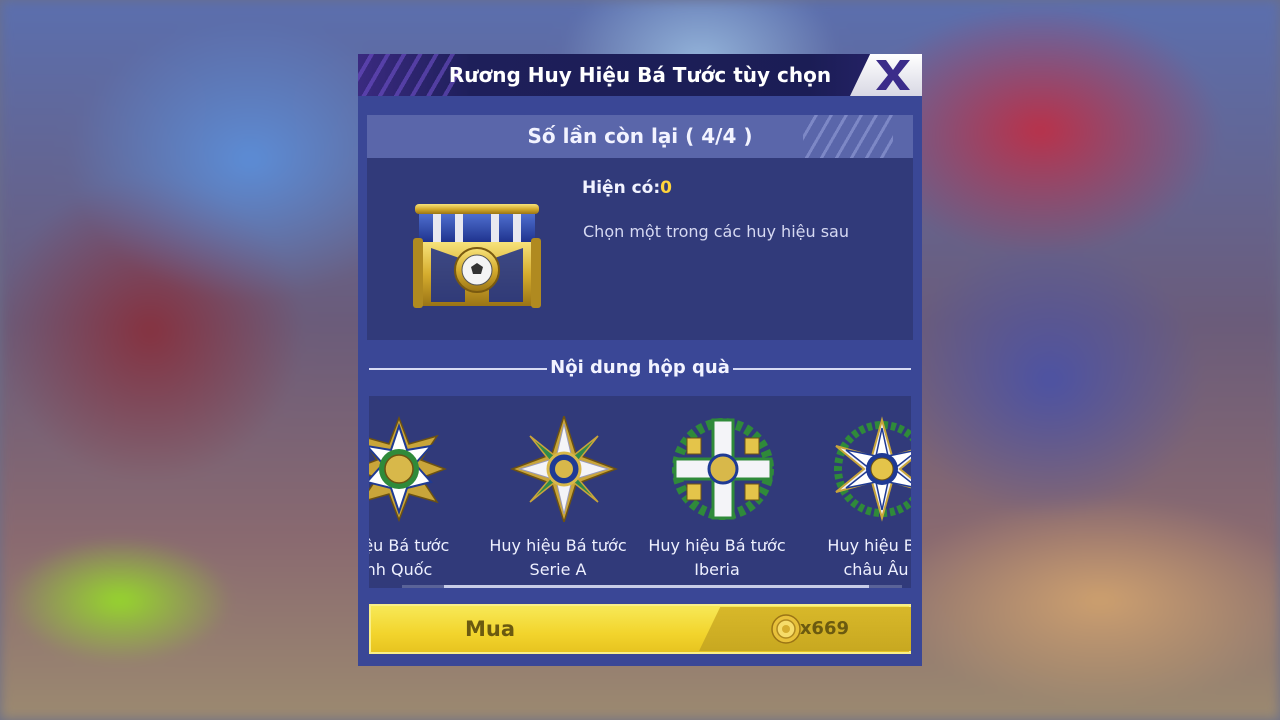  I want to click on contents-section-header: Nội dung hộp quà, so click(640, 369).